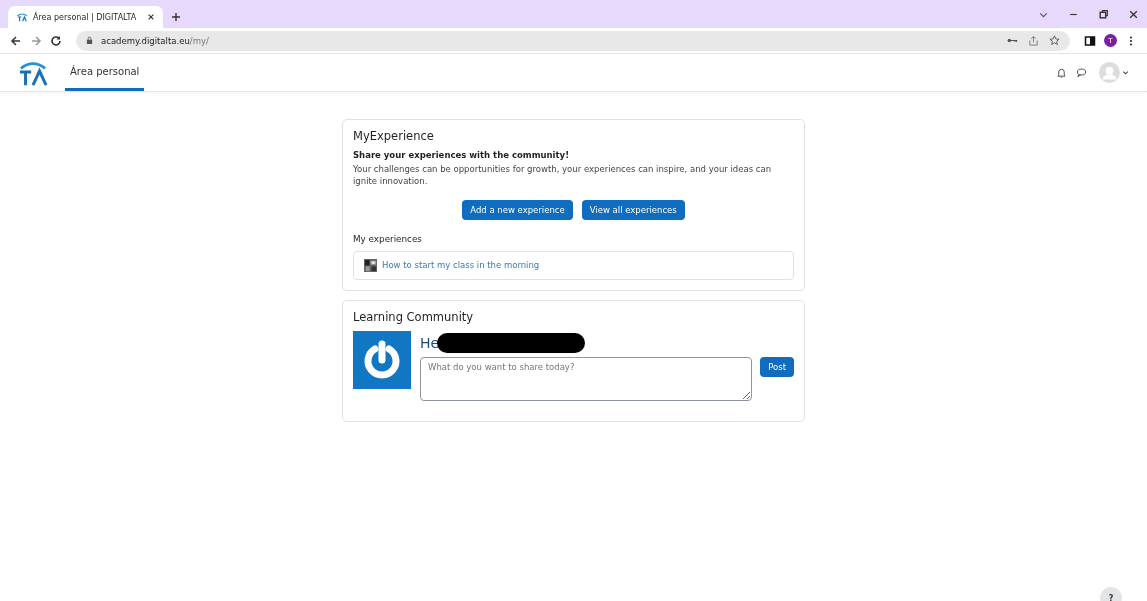  What do you see at coordinates (16, 40) in the screenshot?
I see `back-arrow-icon` at bounding box center [16, 40].